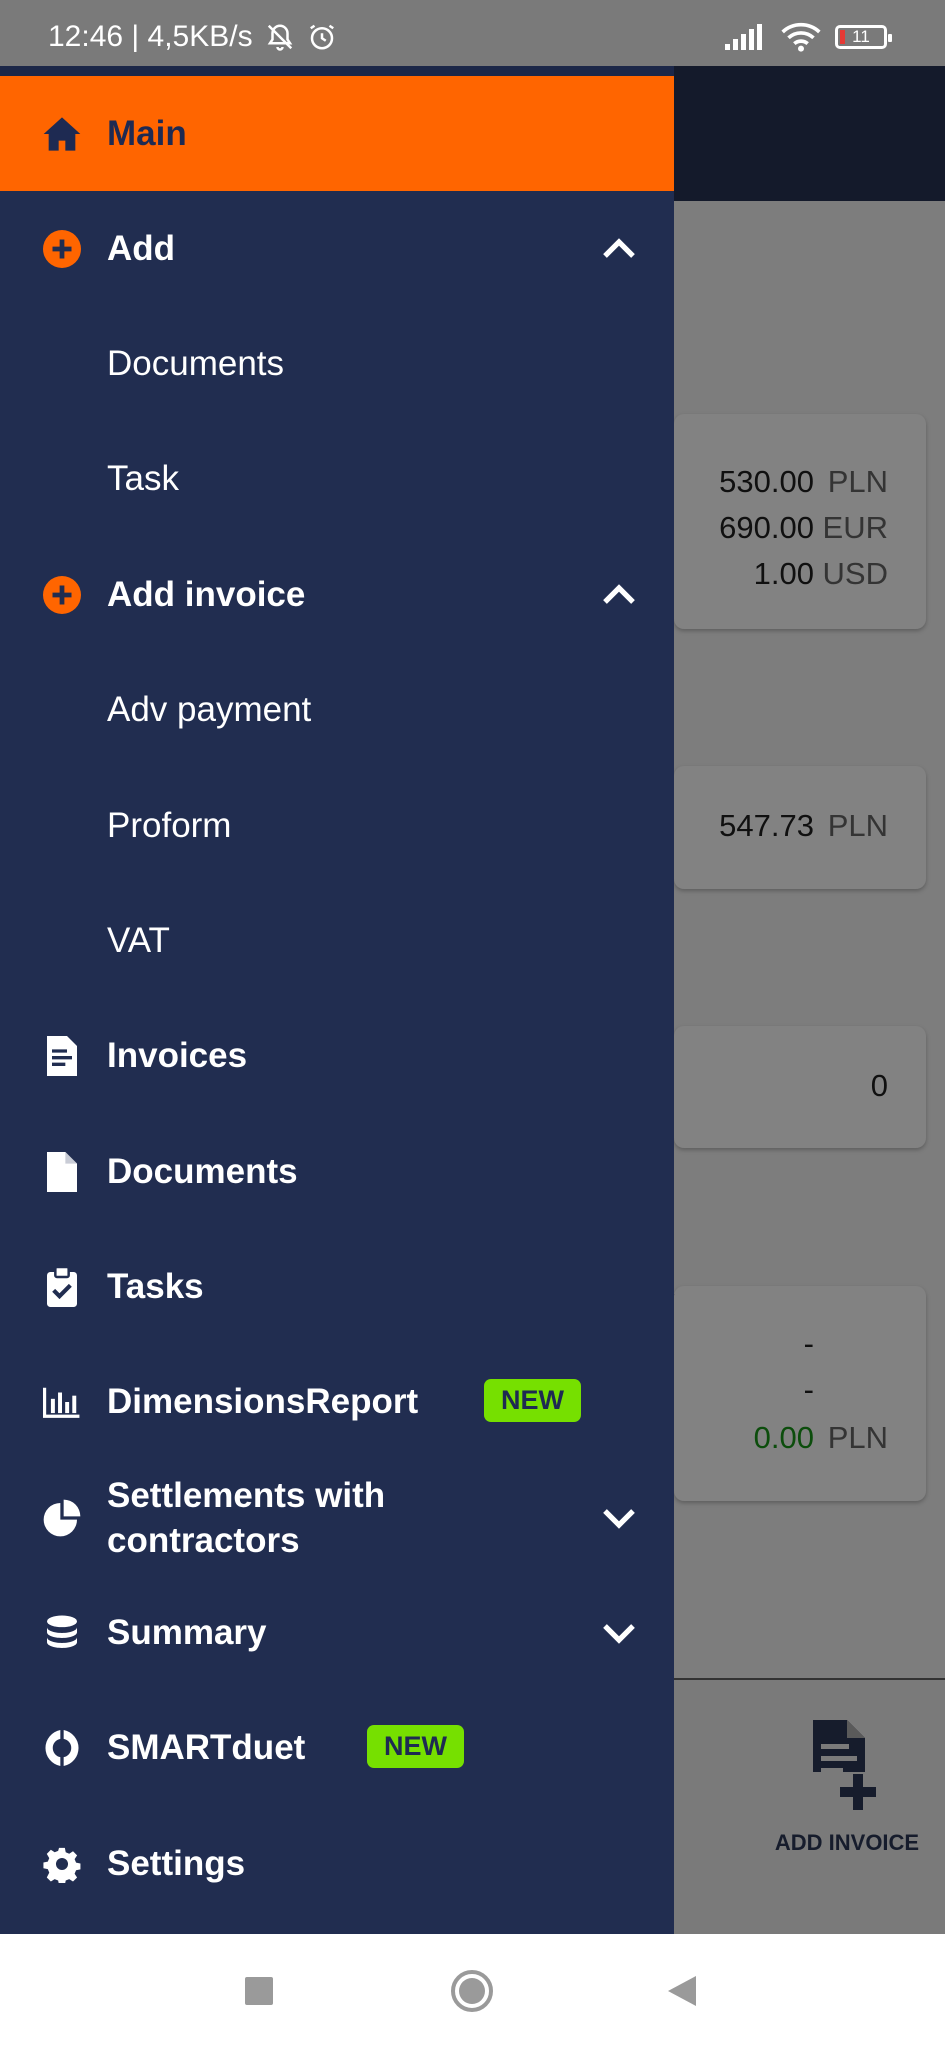 The image size is (945, 2048). I want to click on menu-item-add-invoice: Add invoice, so click(337, 594).